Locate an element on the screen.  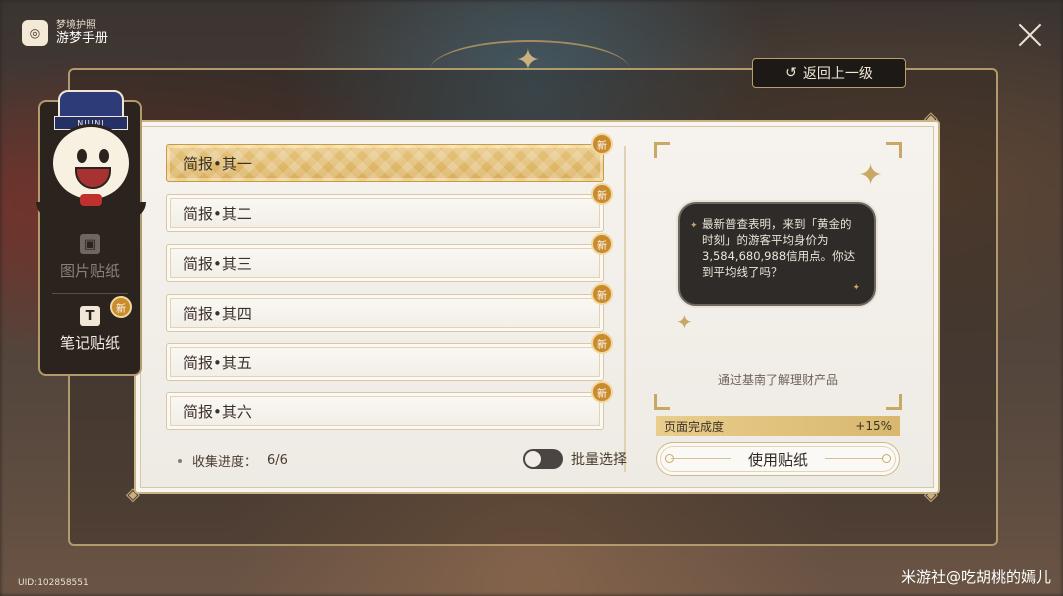
completion-bar: 页面完成度 +15% is located at coordinates (778, 426).